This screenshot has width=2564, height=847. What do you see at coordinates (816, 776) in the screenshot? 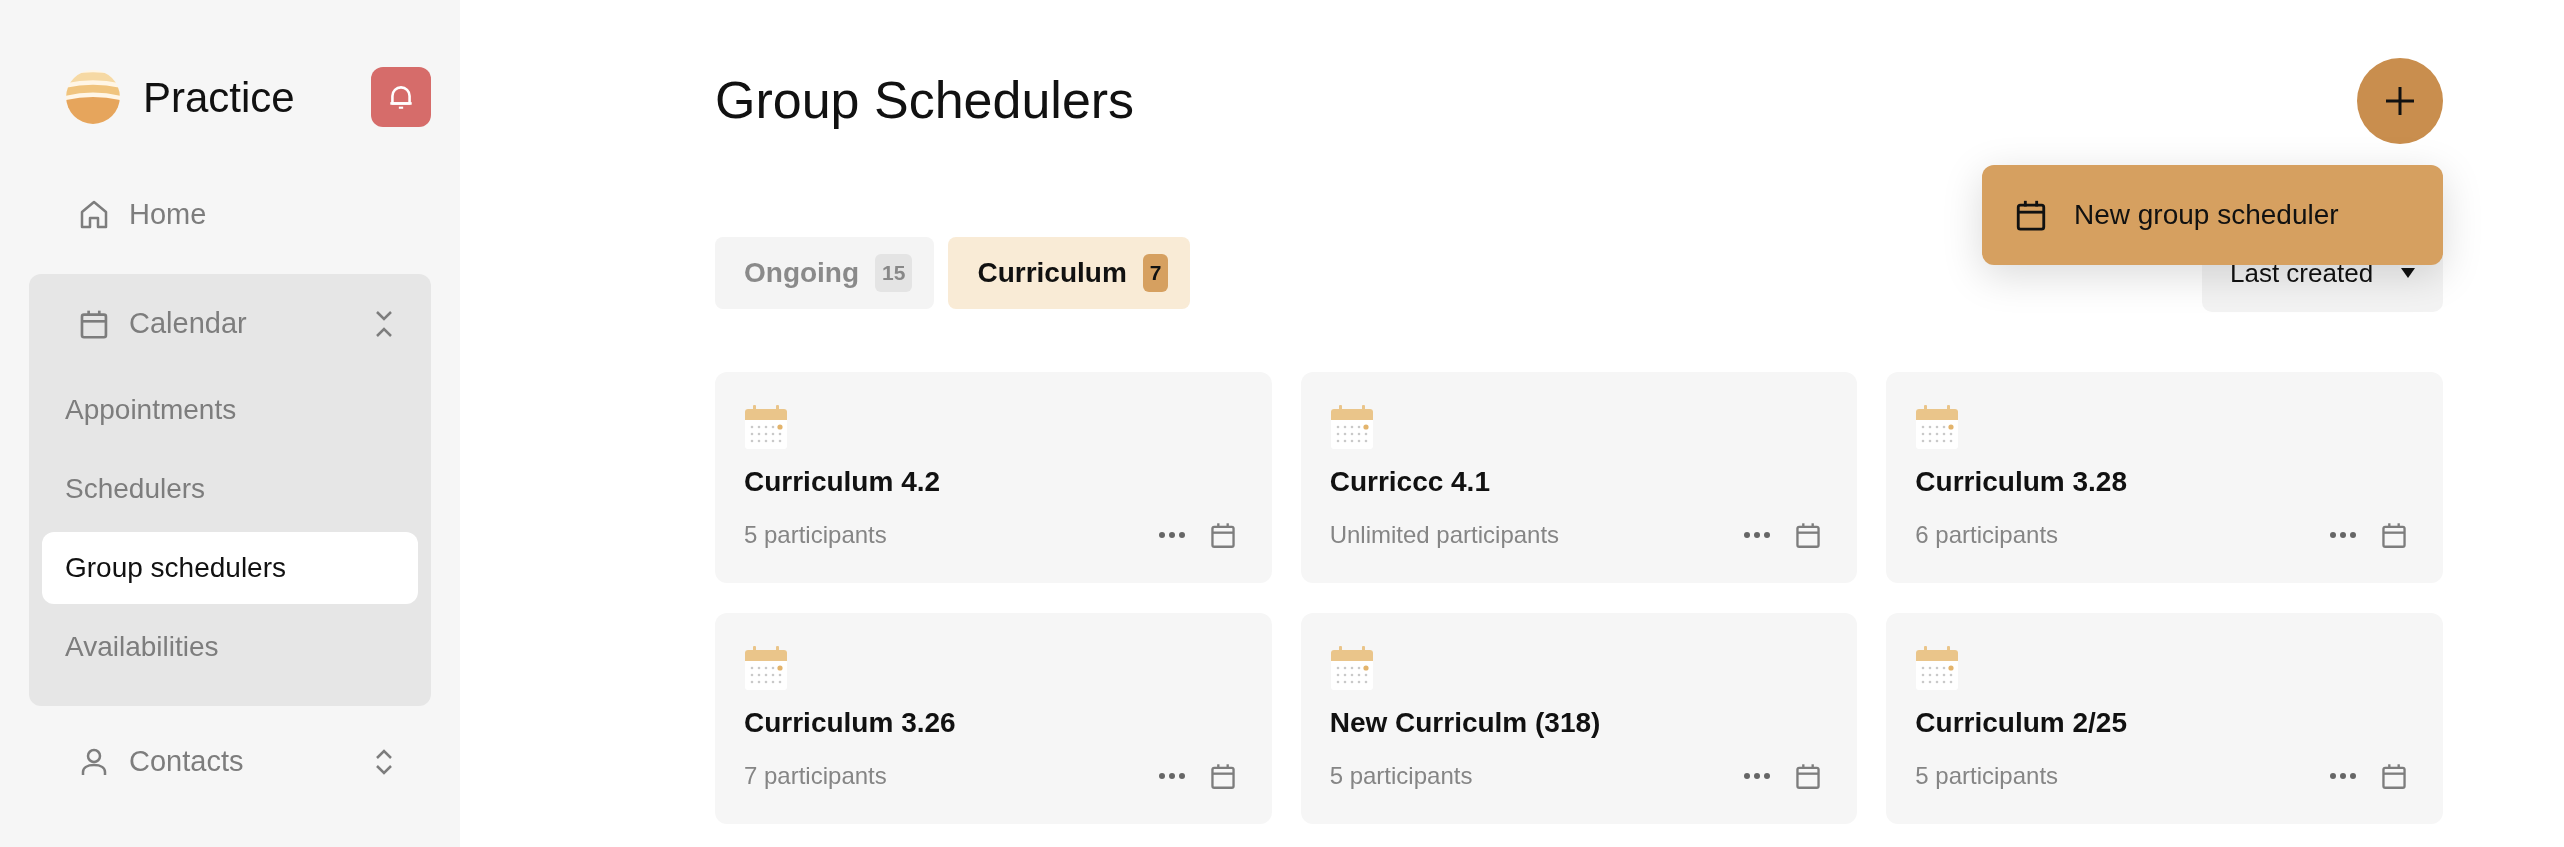
I see `participants-count: 7 participants` at bounding box center [816, 776].